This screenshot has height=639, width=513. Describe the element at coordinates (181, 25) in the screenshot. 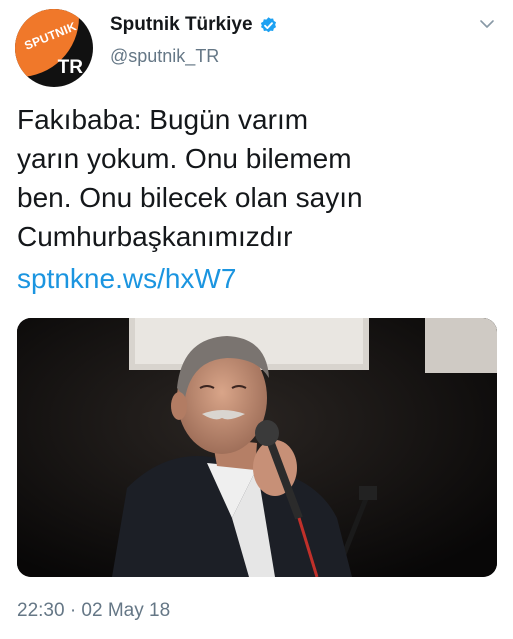

I see `display-name: Sputnik Türkiye` at that location.